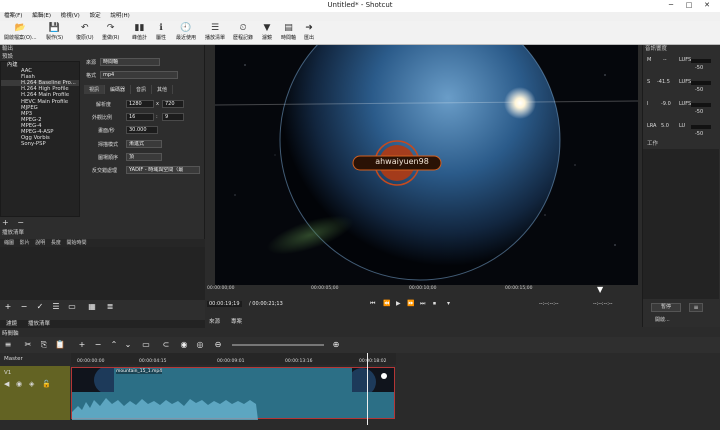 The width and height of the screenshot is (720, 430). What do you see at coordinates (142, 89) in the screenshot?
I see `tab-audio: 音訊` at bounding box center [142, 89].